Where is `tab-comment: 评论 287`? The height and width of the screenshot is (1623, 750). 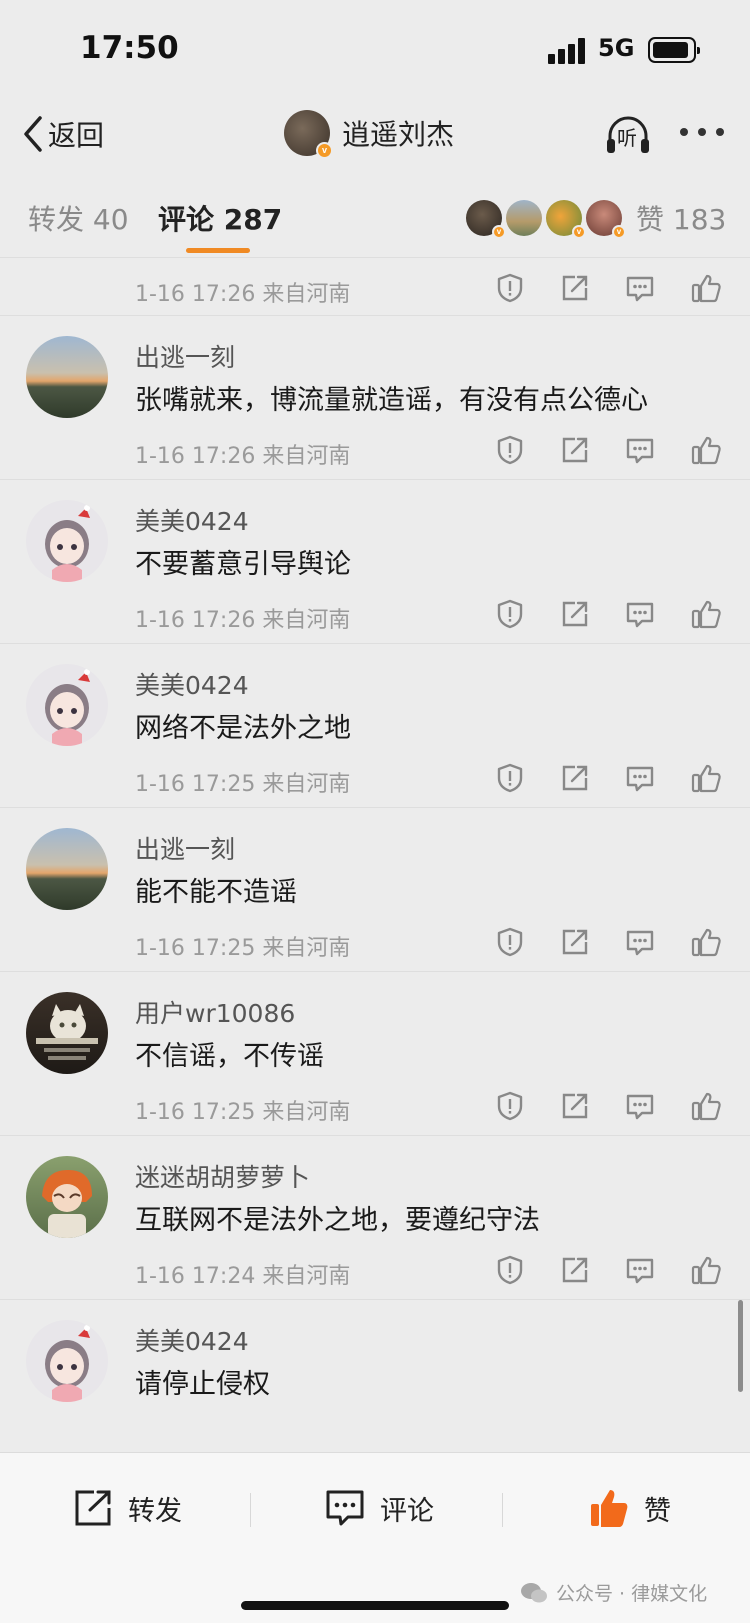
tab-comment: 评论 287 is located at coordinates (220, 218).